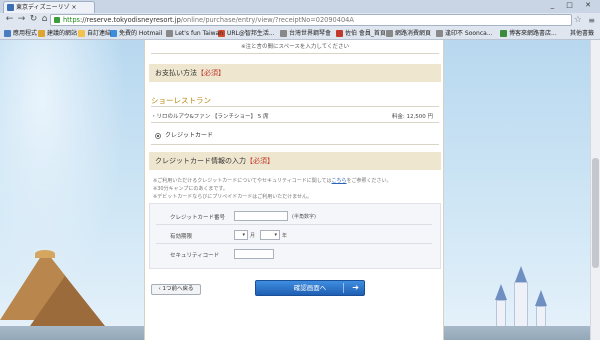  I want to click on back-button-label: 1つ前へ戻る, so click(178, 289).